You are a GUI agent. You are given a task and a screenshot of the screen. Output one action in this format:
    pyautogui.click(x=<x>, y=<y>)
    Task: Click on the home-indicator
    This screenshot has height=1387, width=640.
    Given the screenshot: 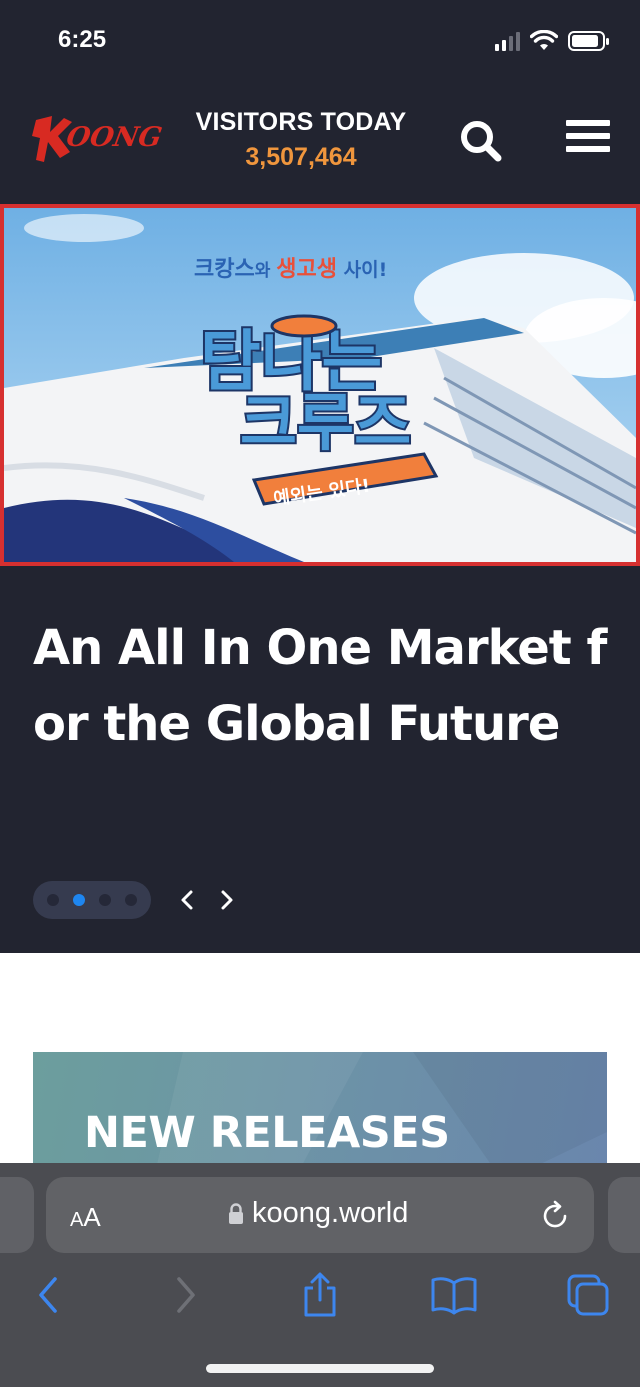 What is the action you would take?
    pyautogui.click(x=320, y=1368)
    